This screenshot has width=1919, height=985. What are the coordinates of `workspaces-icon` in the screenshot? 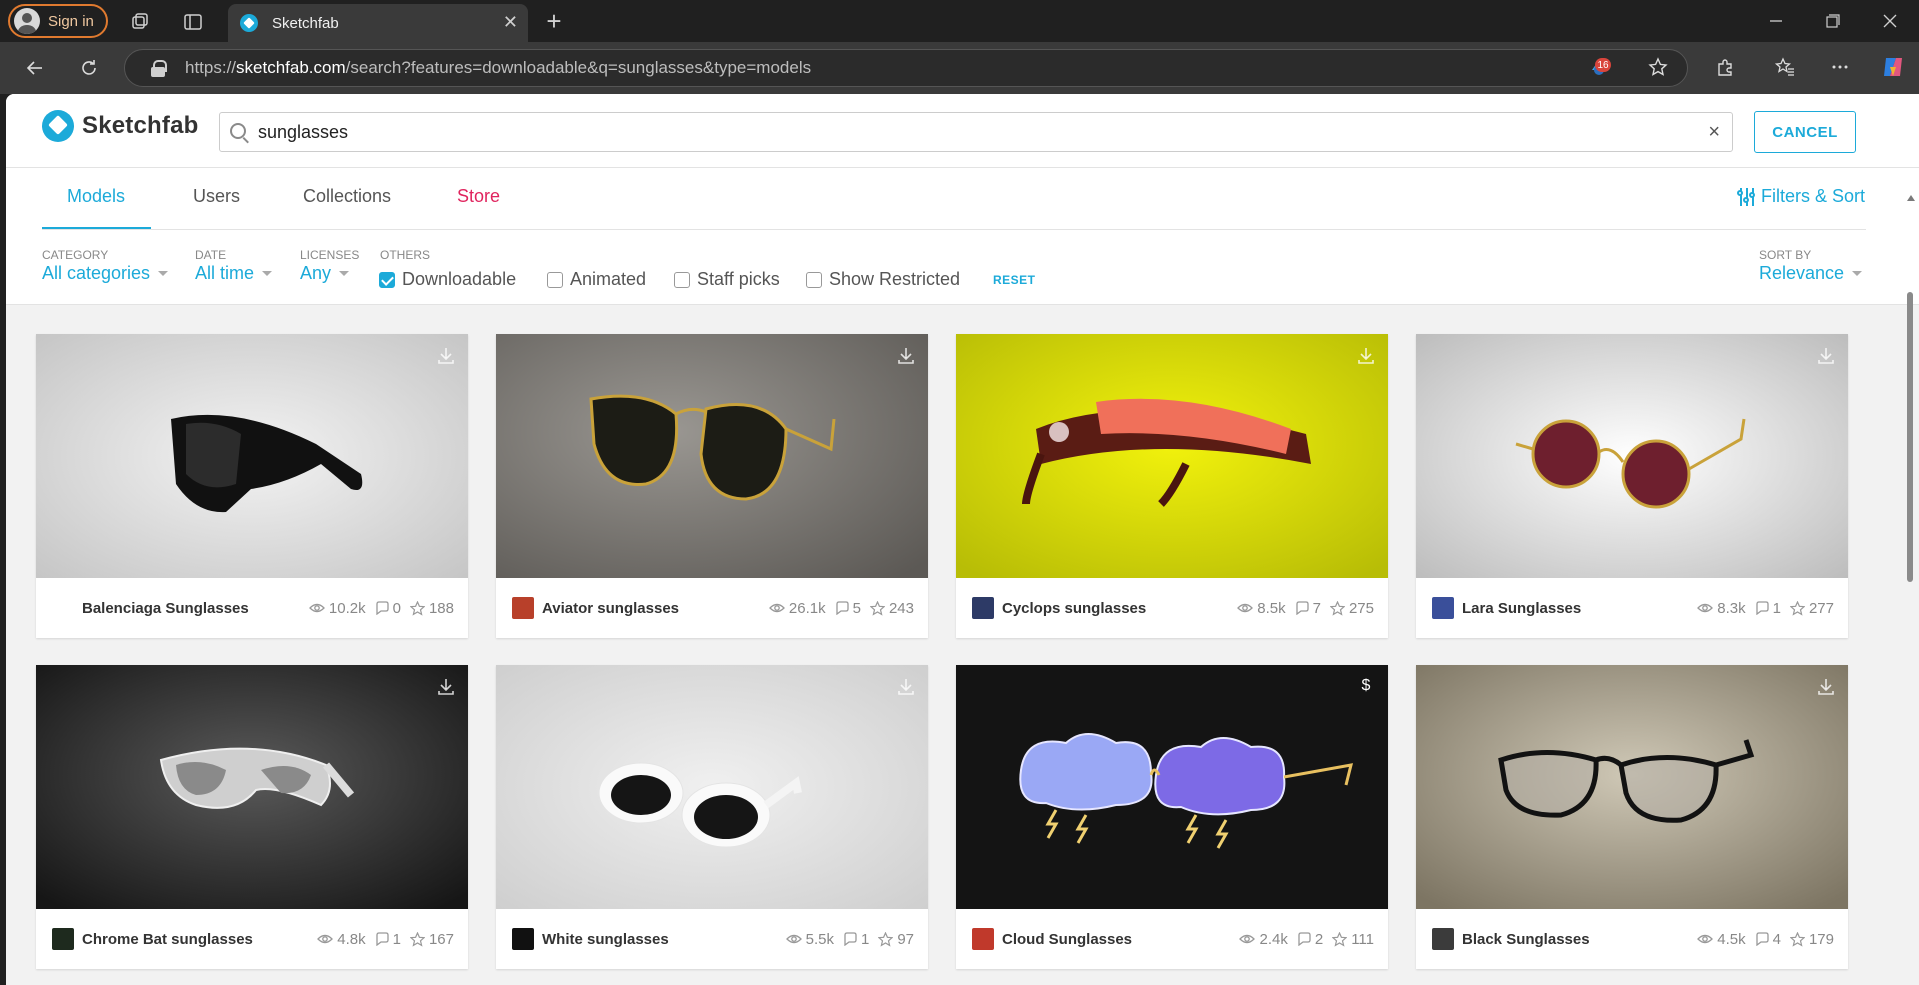 It's located at (140, 22).